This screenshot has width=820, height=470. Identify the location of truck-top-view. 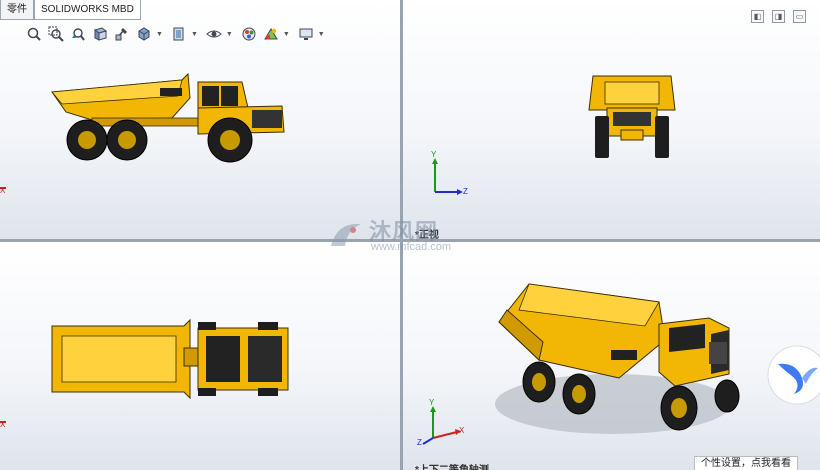
(170, 359).